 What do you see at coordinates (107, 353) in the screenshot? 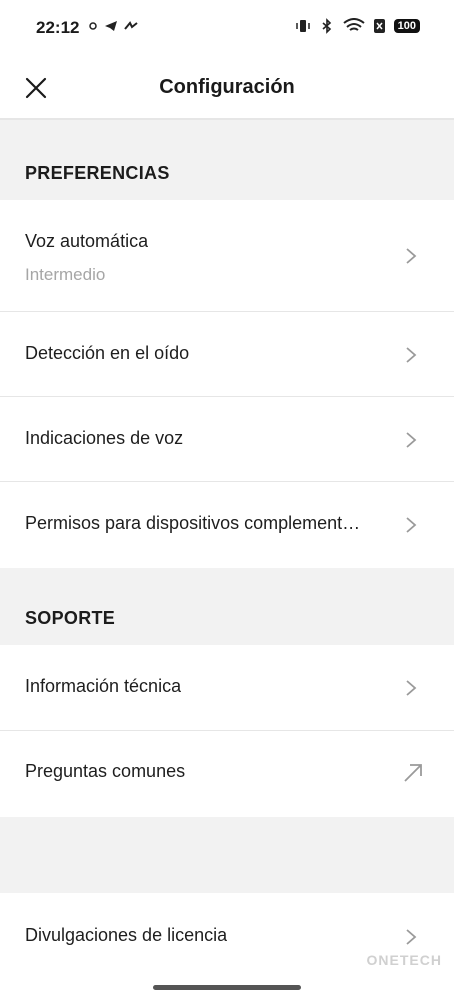
I see `list-item-label: Detección en el oído` at bounding box center [107, 353].